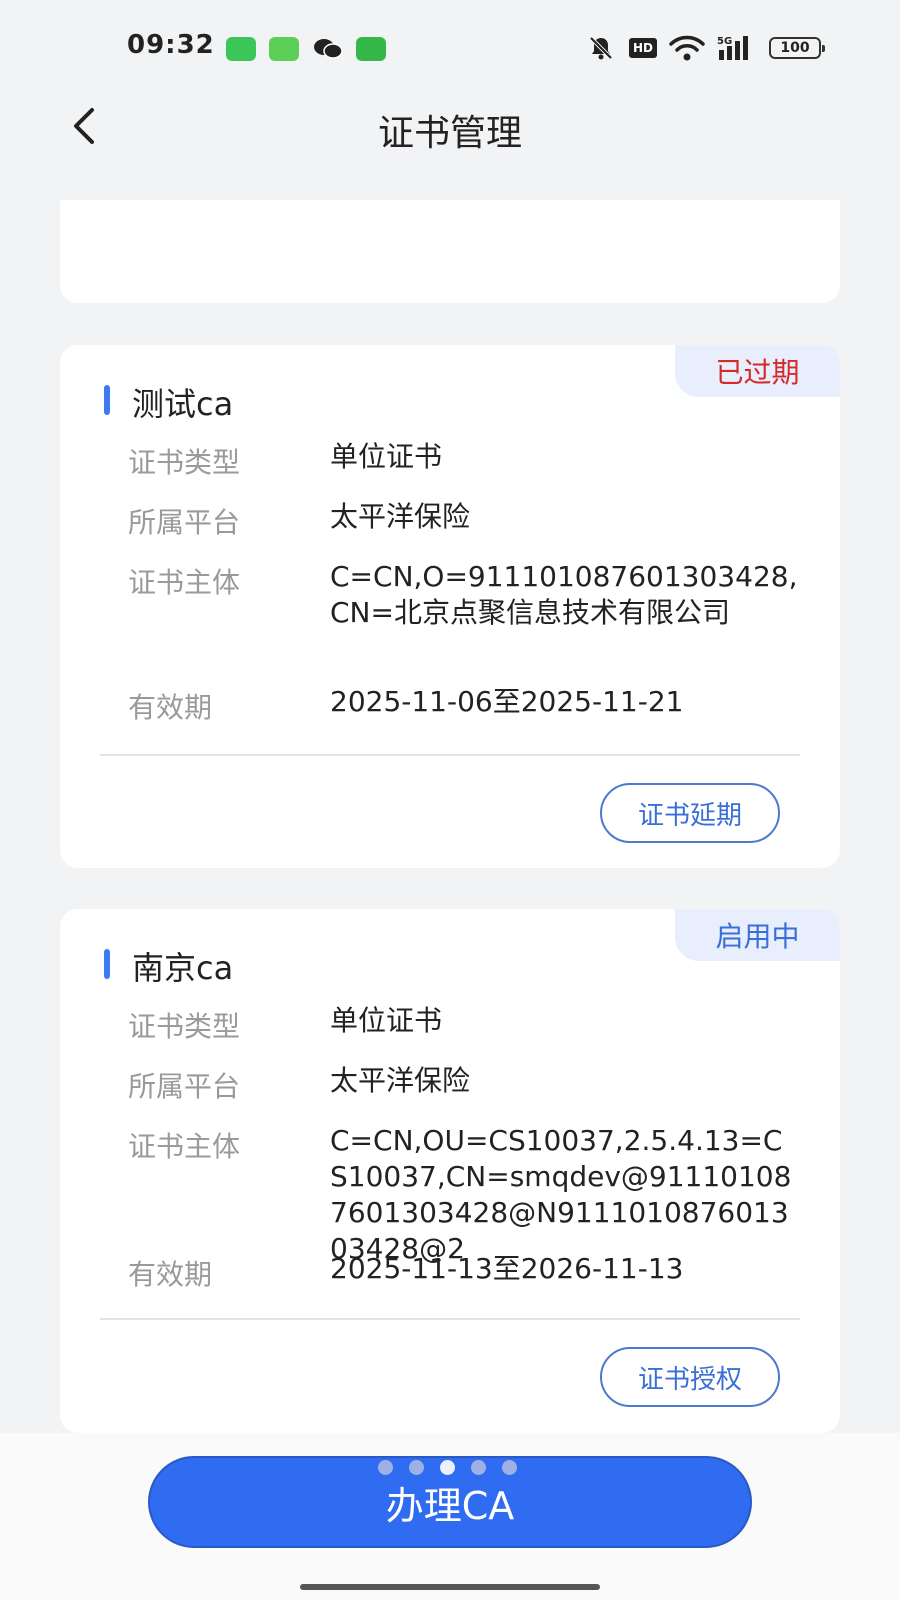  I want to click on battery-indicator: 100, so click(797, 48).